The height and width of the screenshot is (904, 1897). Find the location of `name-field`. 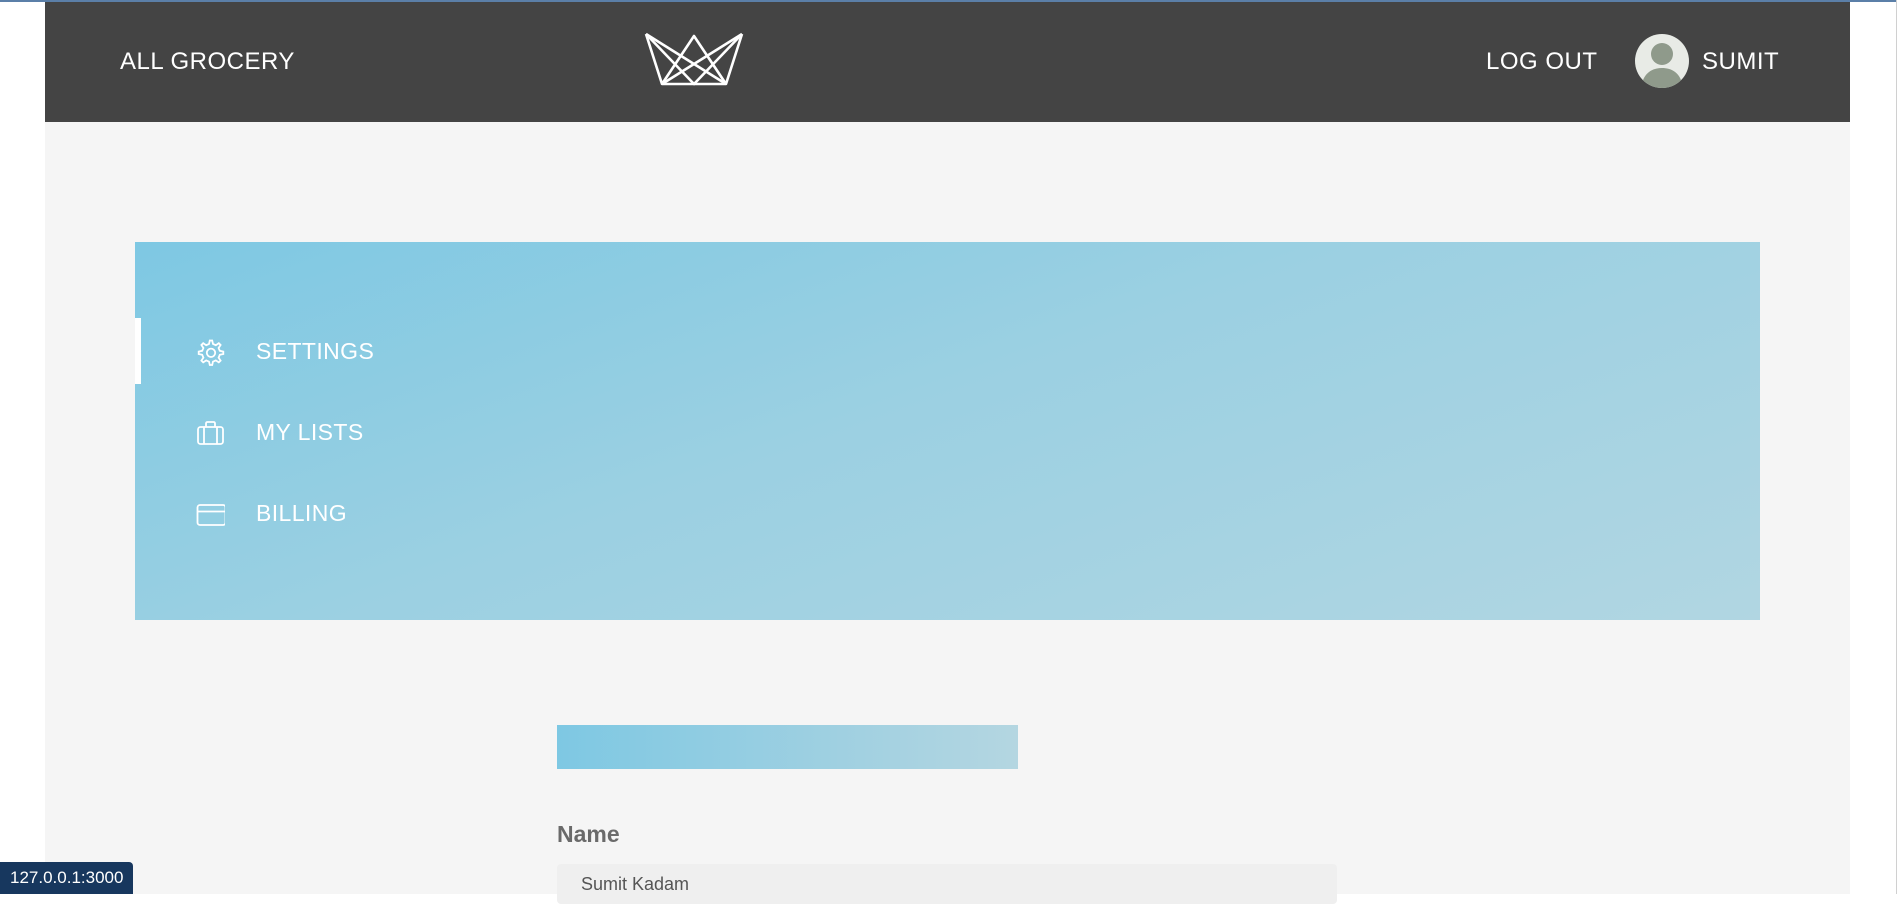

name-field is located at coordinates (947, 884).